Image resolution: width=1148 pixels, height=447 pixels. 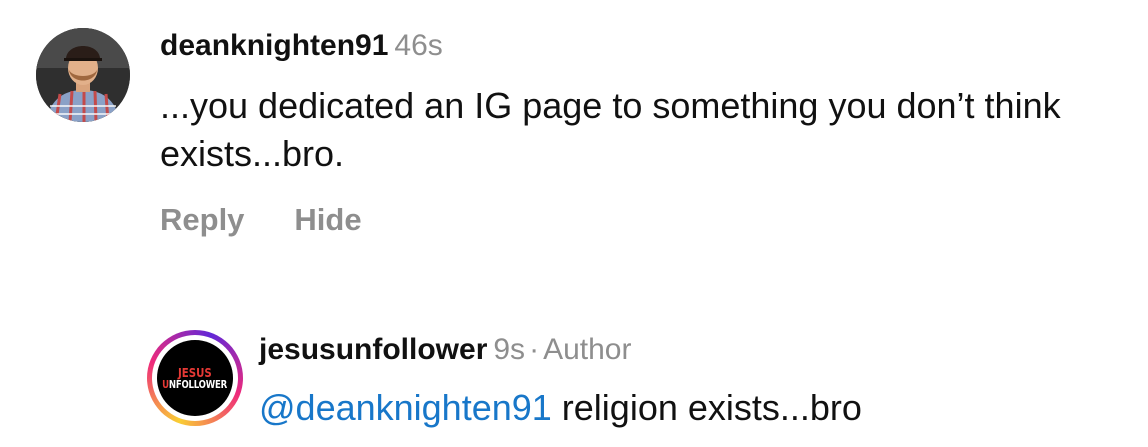 I want to click on story-ring: JESUS UNFOLLOWER, so click(x=195, y=378).